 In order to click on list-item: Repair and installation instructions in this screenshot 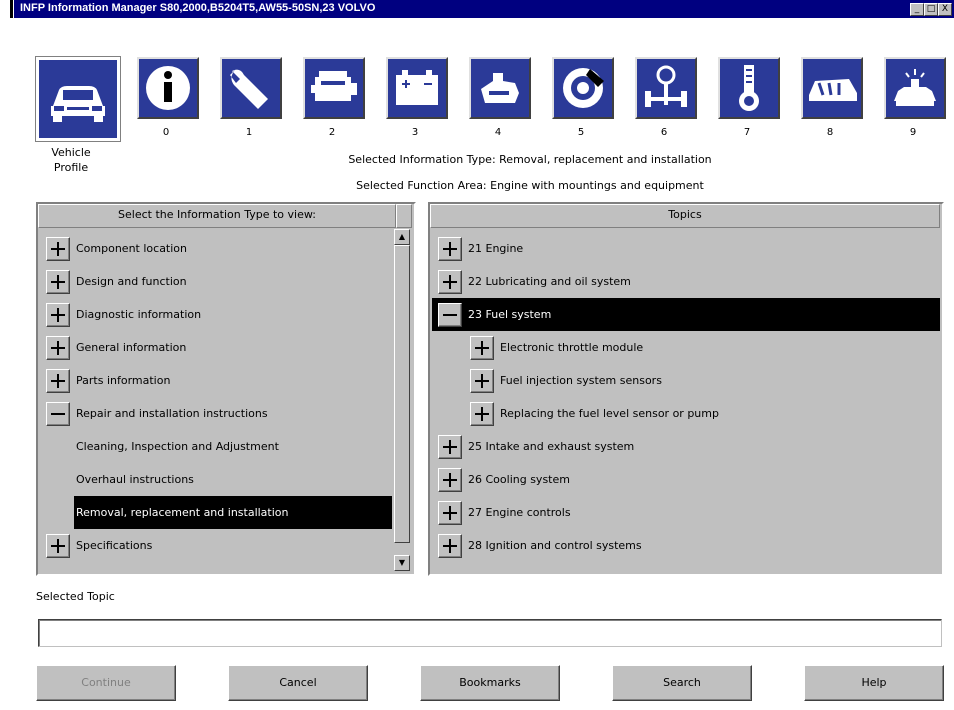, I will do `click(216, 413)`.